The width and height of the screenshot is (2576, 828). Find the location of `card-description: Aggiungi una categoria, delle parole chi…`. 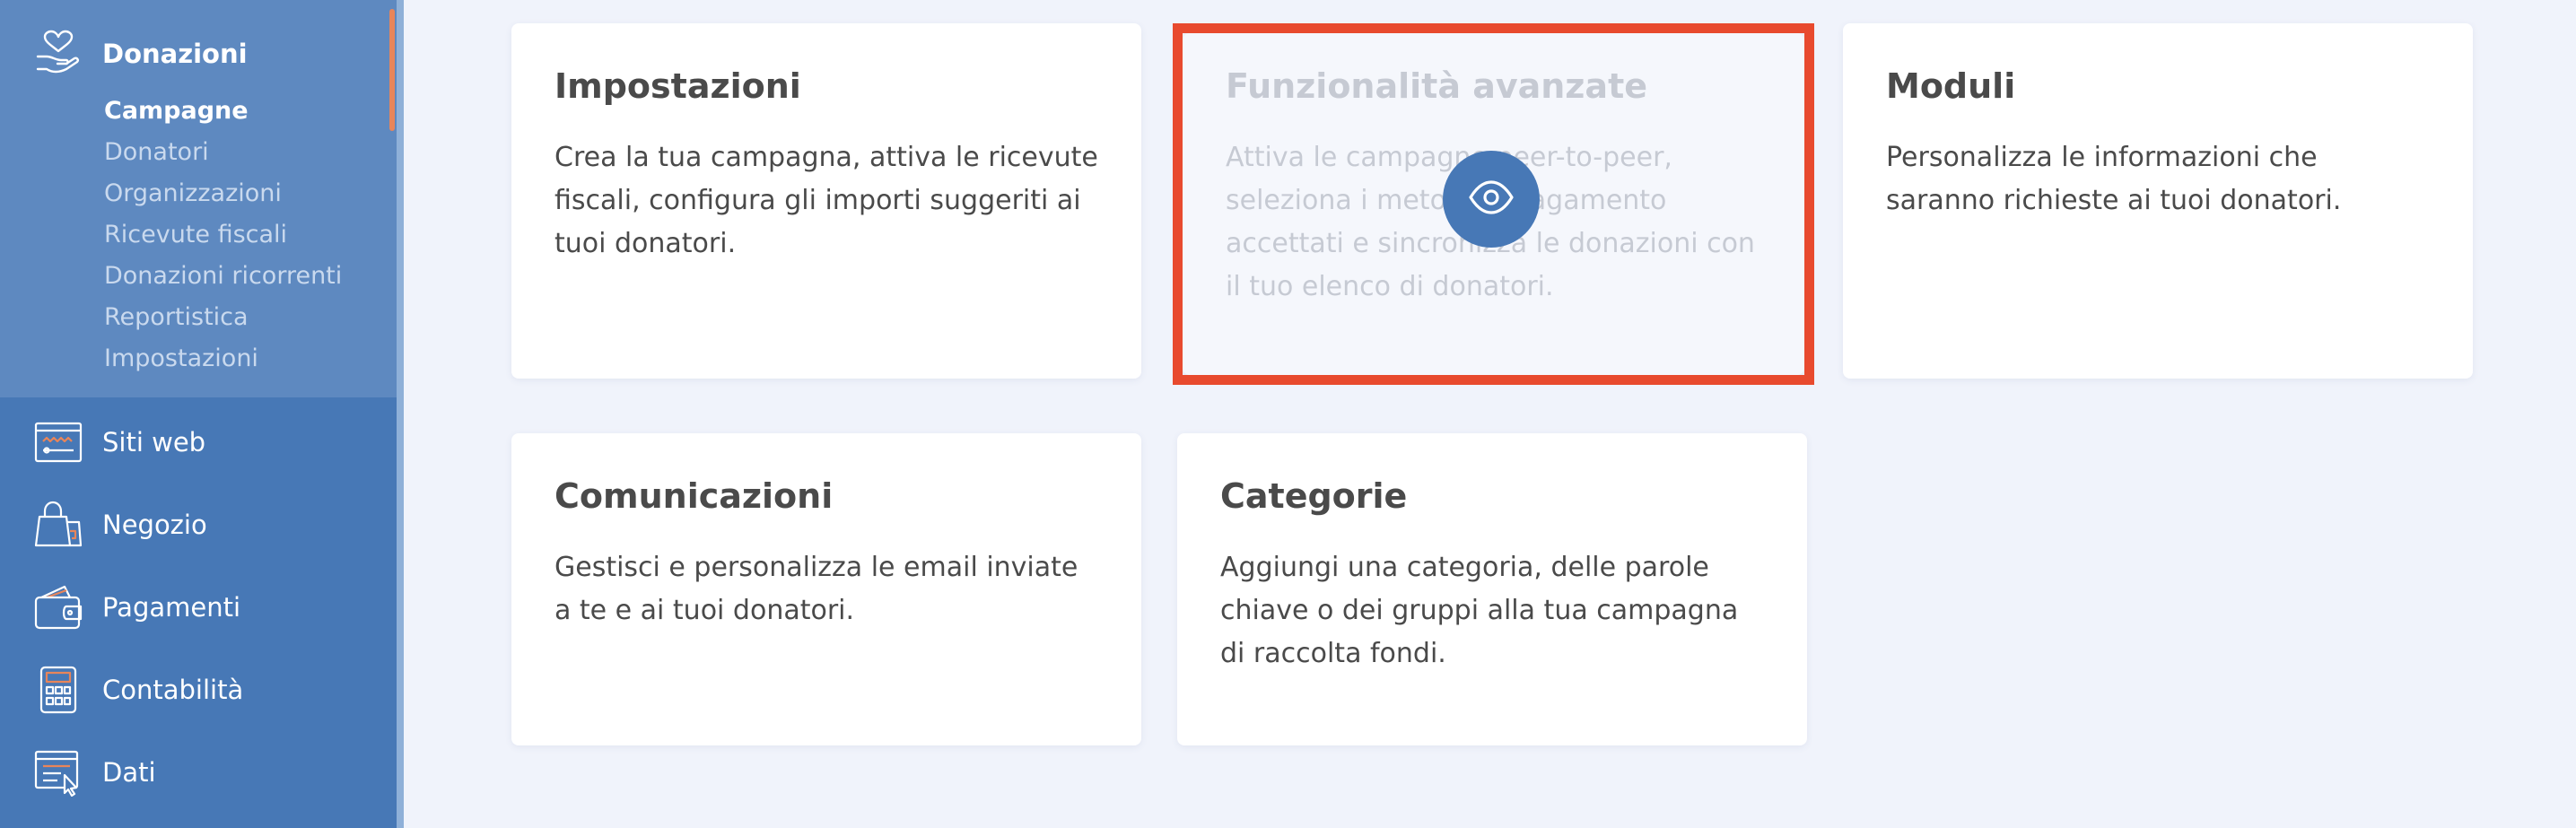

card-description: Aggiungi una categoria, delle parole chi… is located at coordinates (1480, 610).